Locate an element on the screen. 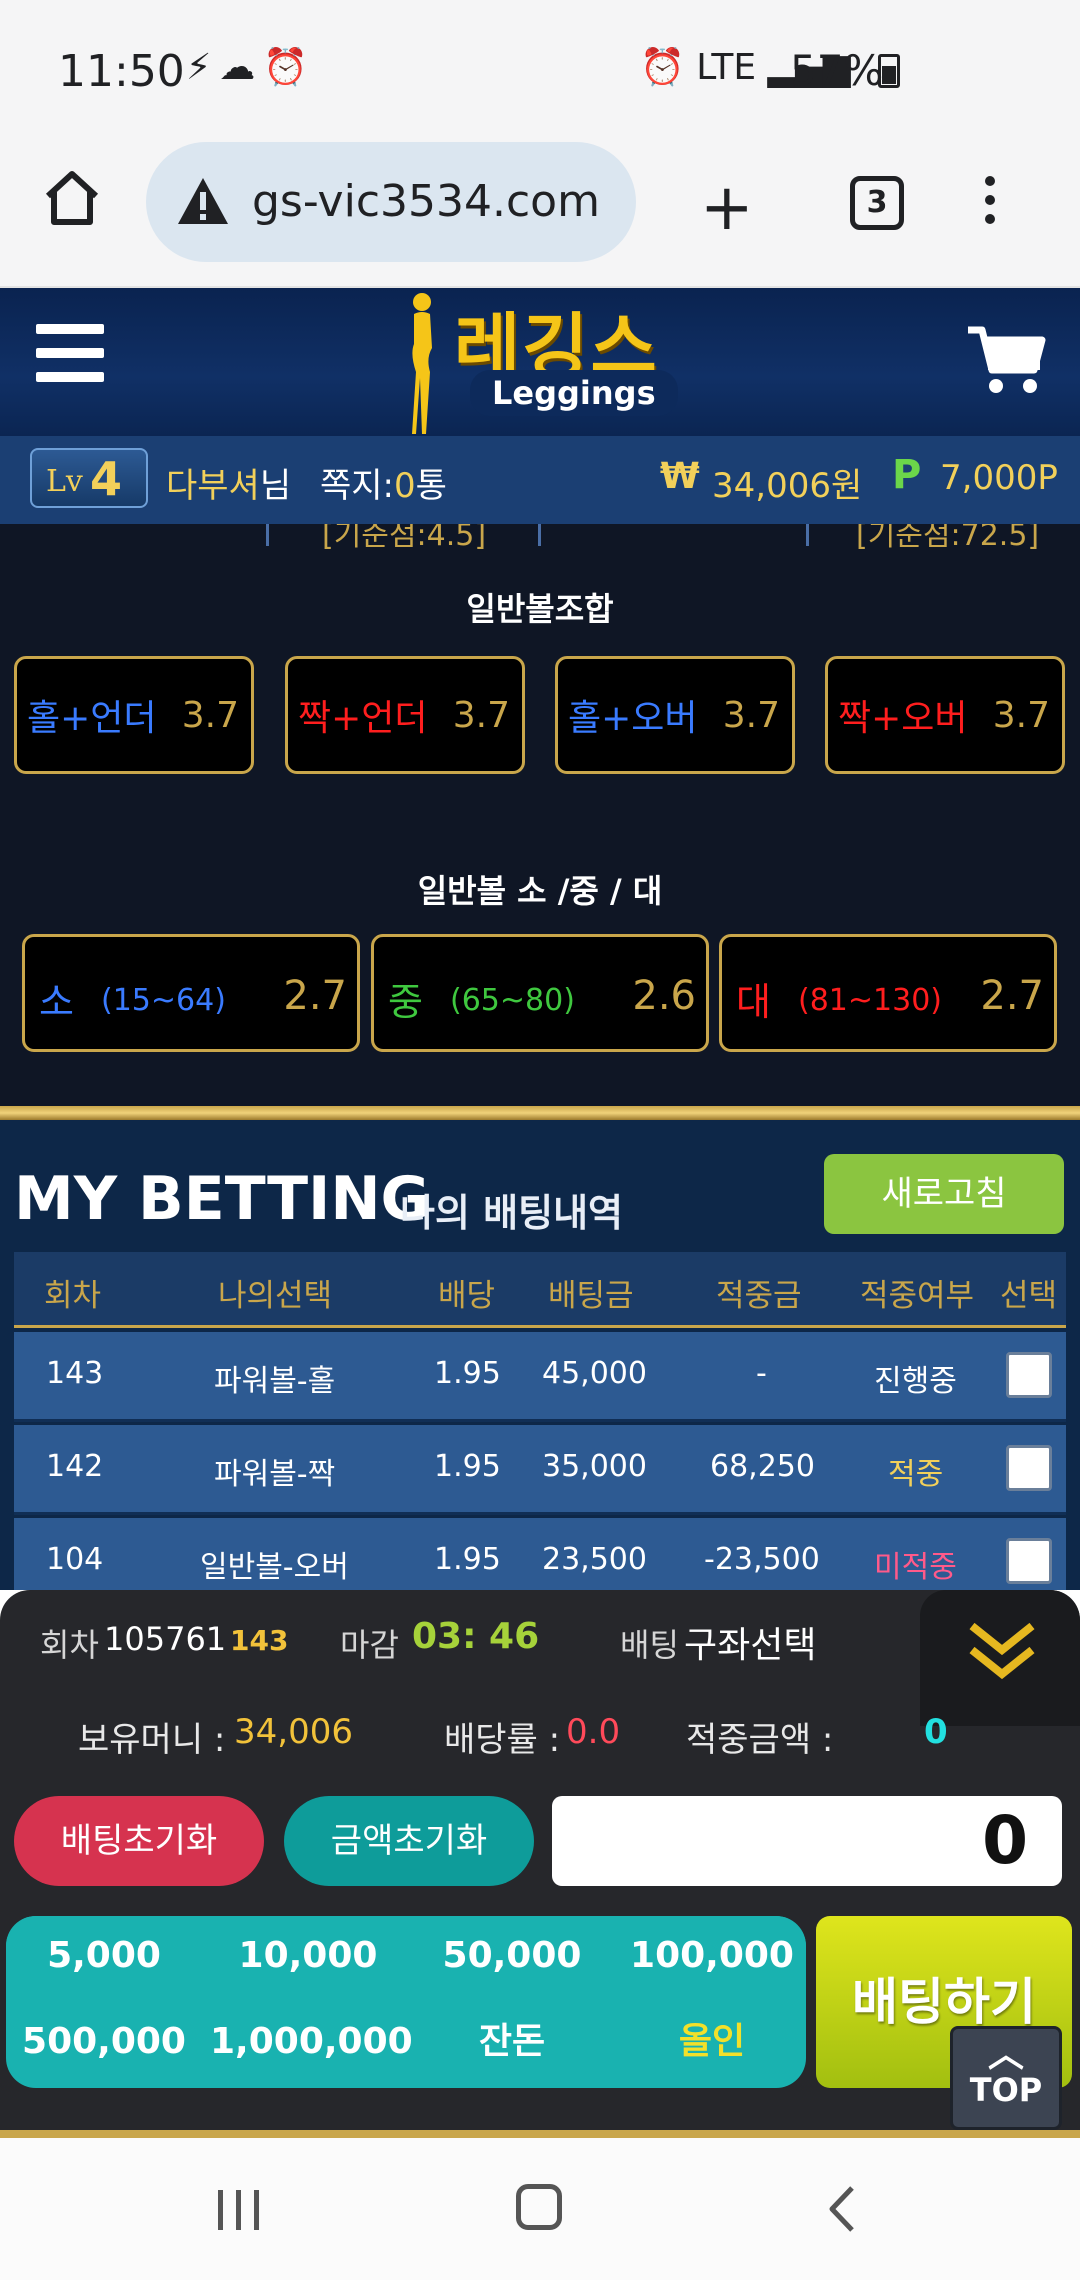 The image size is (1080, 2280). row-choice: 일반볼-오버 is located at coordinates (274, 1567).